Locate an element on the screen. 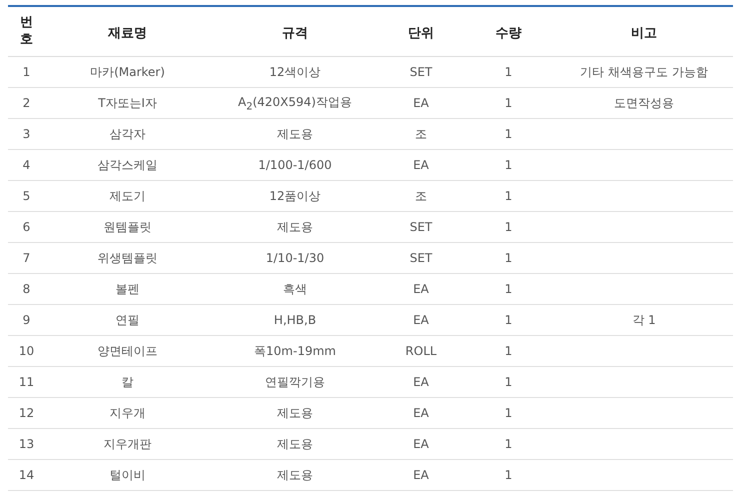  table-cell: 12 is located at coordinates (26, 413).